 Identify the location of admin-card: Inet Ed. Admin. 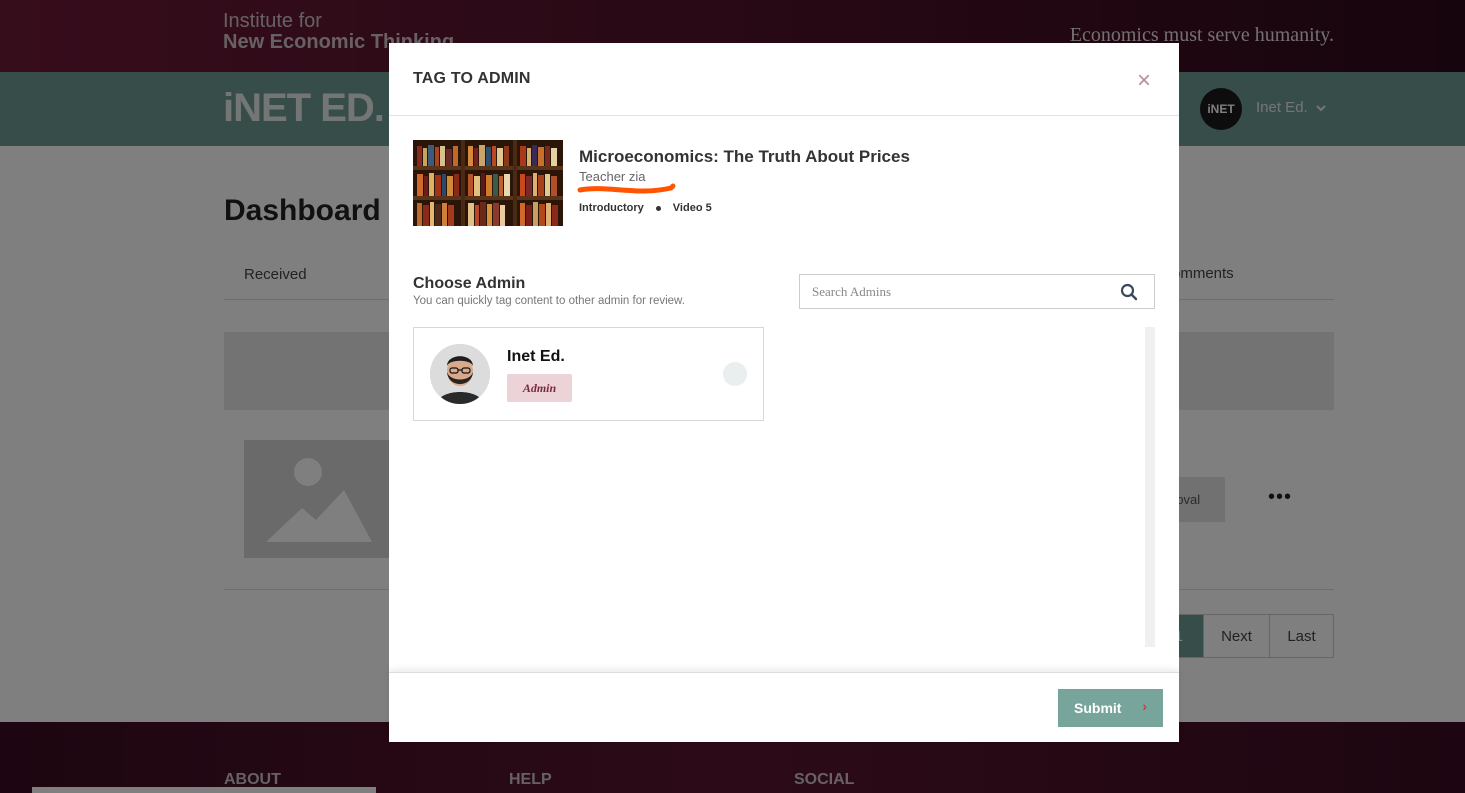
(588, 374).